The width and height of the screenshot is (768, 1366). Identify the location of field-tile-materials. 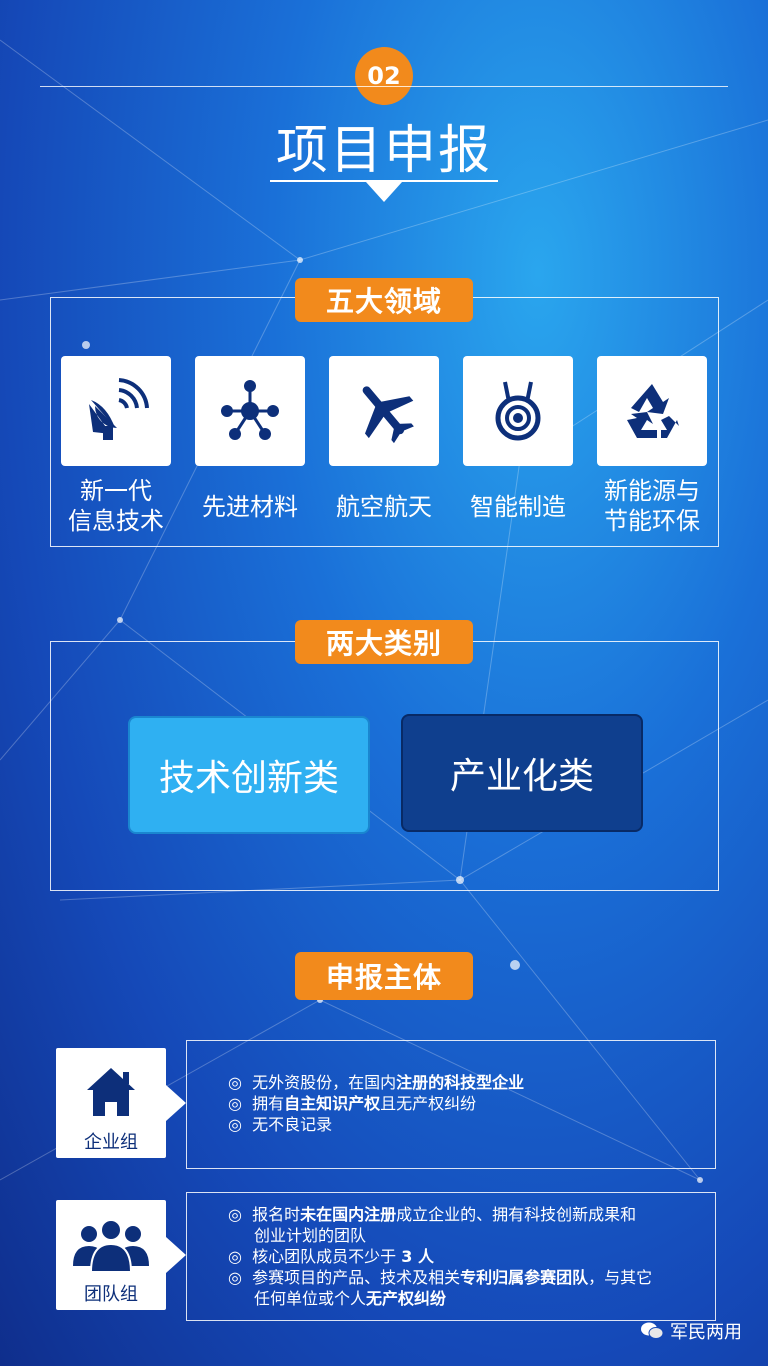
(250, 411).